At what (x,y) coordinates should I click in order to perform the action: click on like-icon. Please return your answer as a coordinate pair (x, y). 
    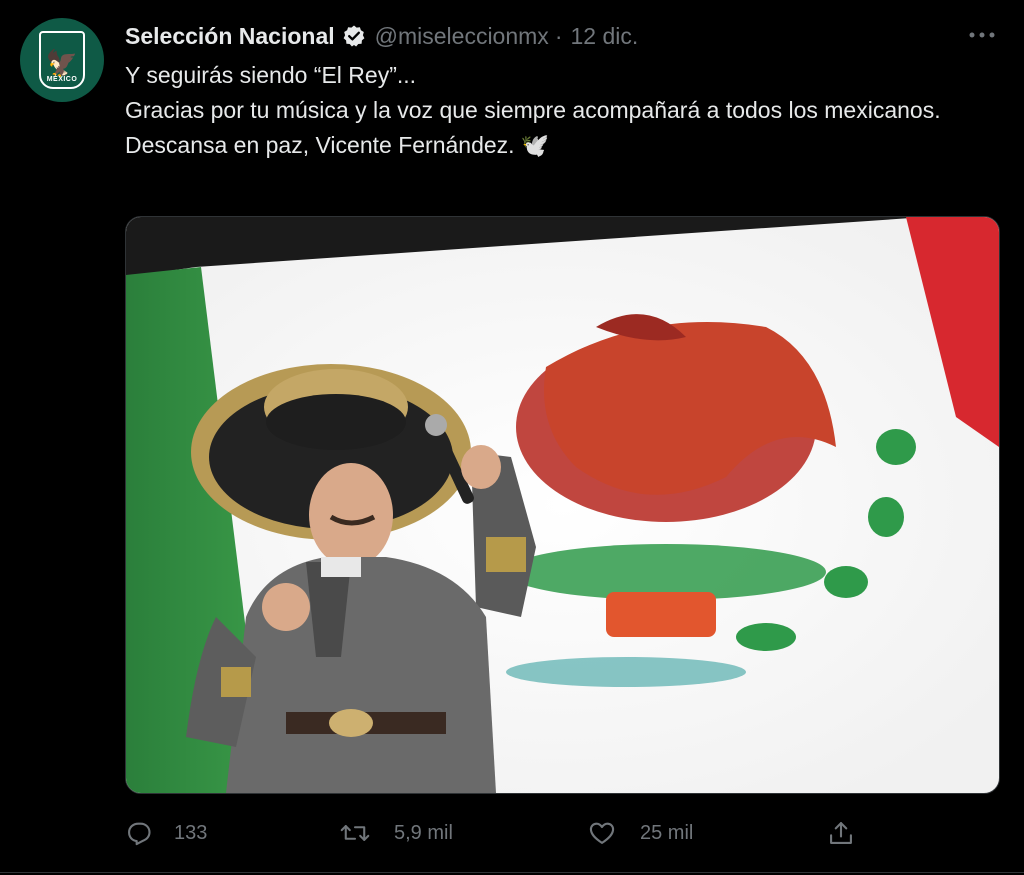
    Looking at the image, I should click on (602, 833).